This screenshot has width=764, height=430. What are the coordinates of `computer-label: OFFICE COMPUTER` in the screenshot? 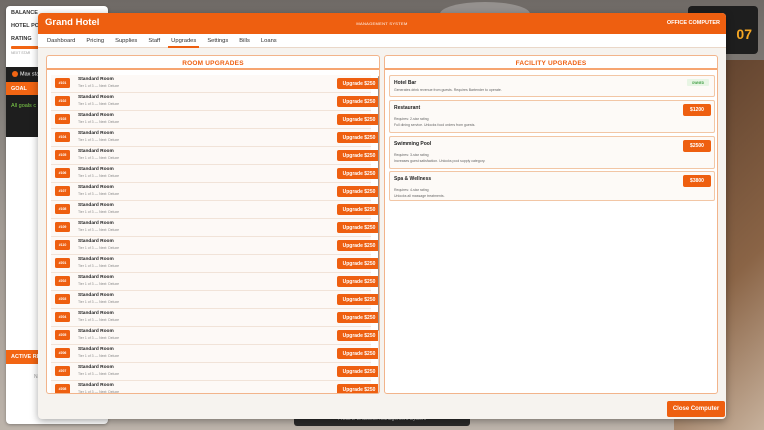 It's located at (693, 23).